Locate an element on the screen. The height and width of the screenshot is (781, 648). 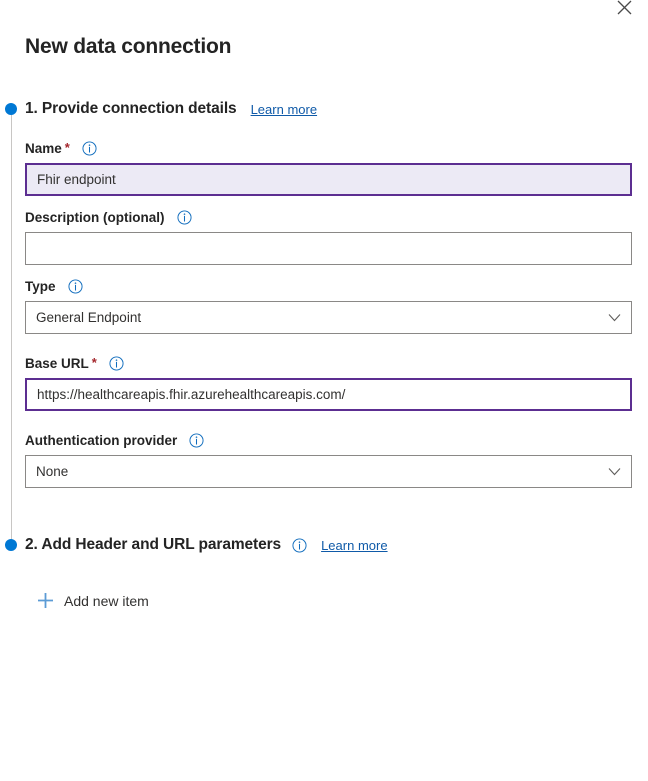
step-1-title: 1. Provide connection details is located at coordinates (131, 108).